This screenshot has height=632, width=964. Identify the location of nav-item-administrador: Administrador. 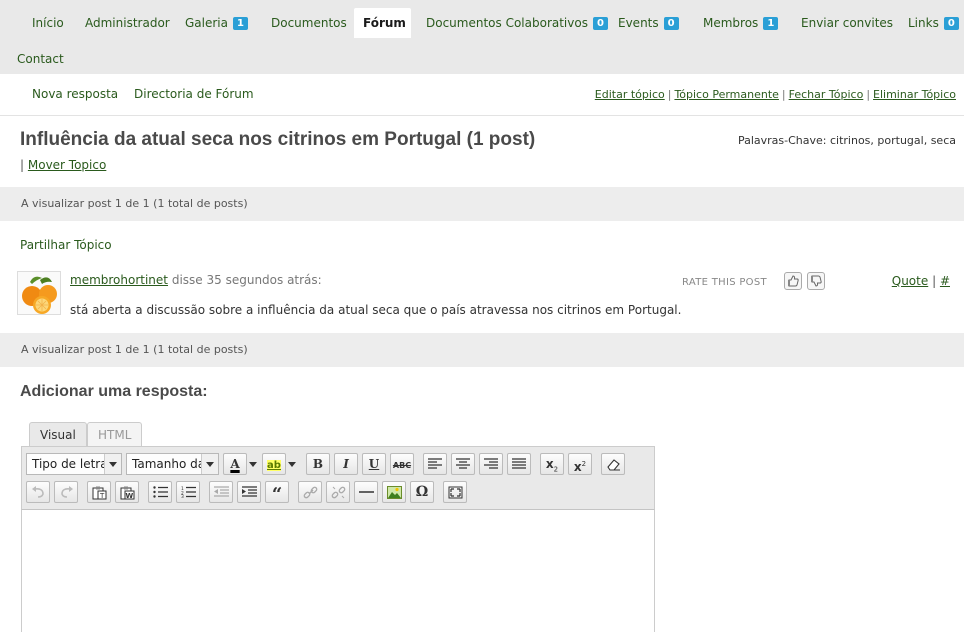
(127, 23).